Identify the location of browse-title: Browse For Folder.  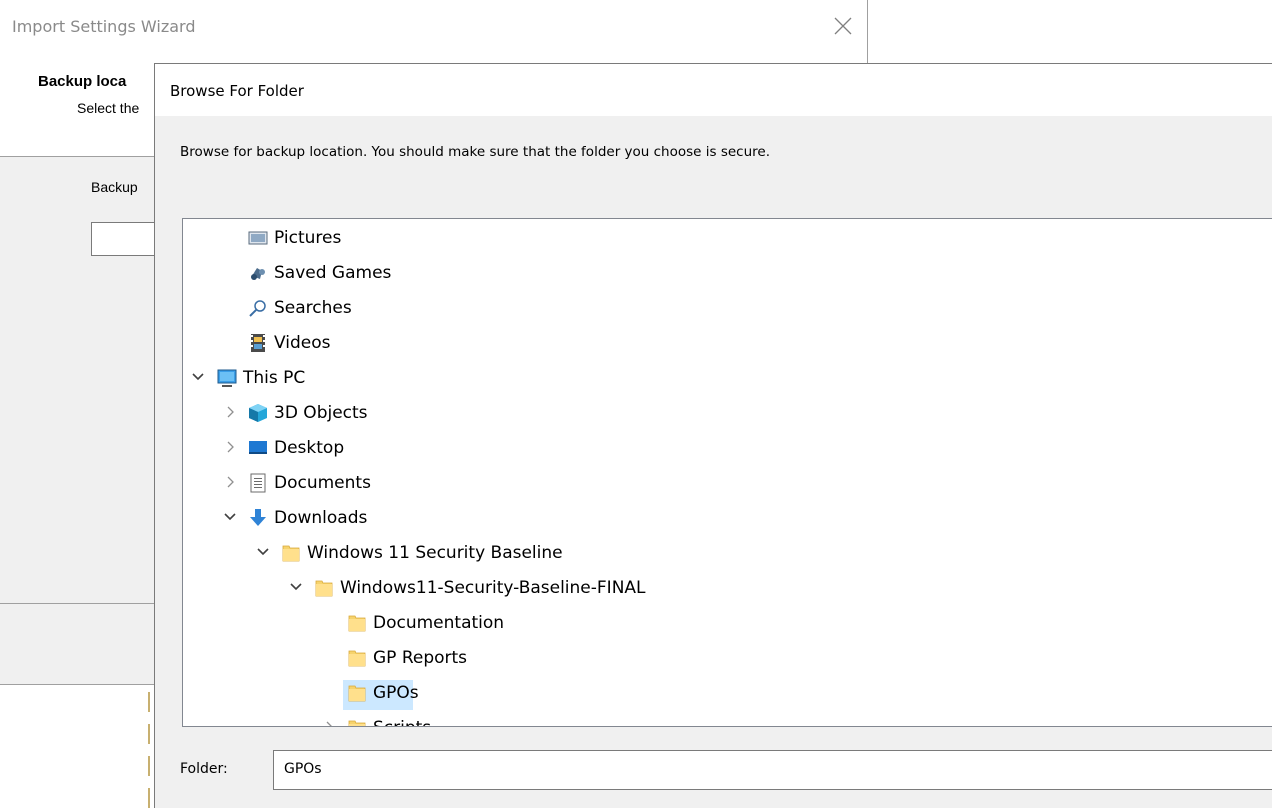
(237, 91).